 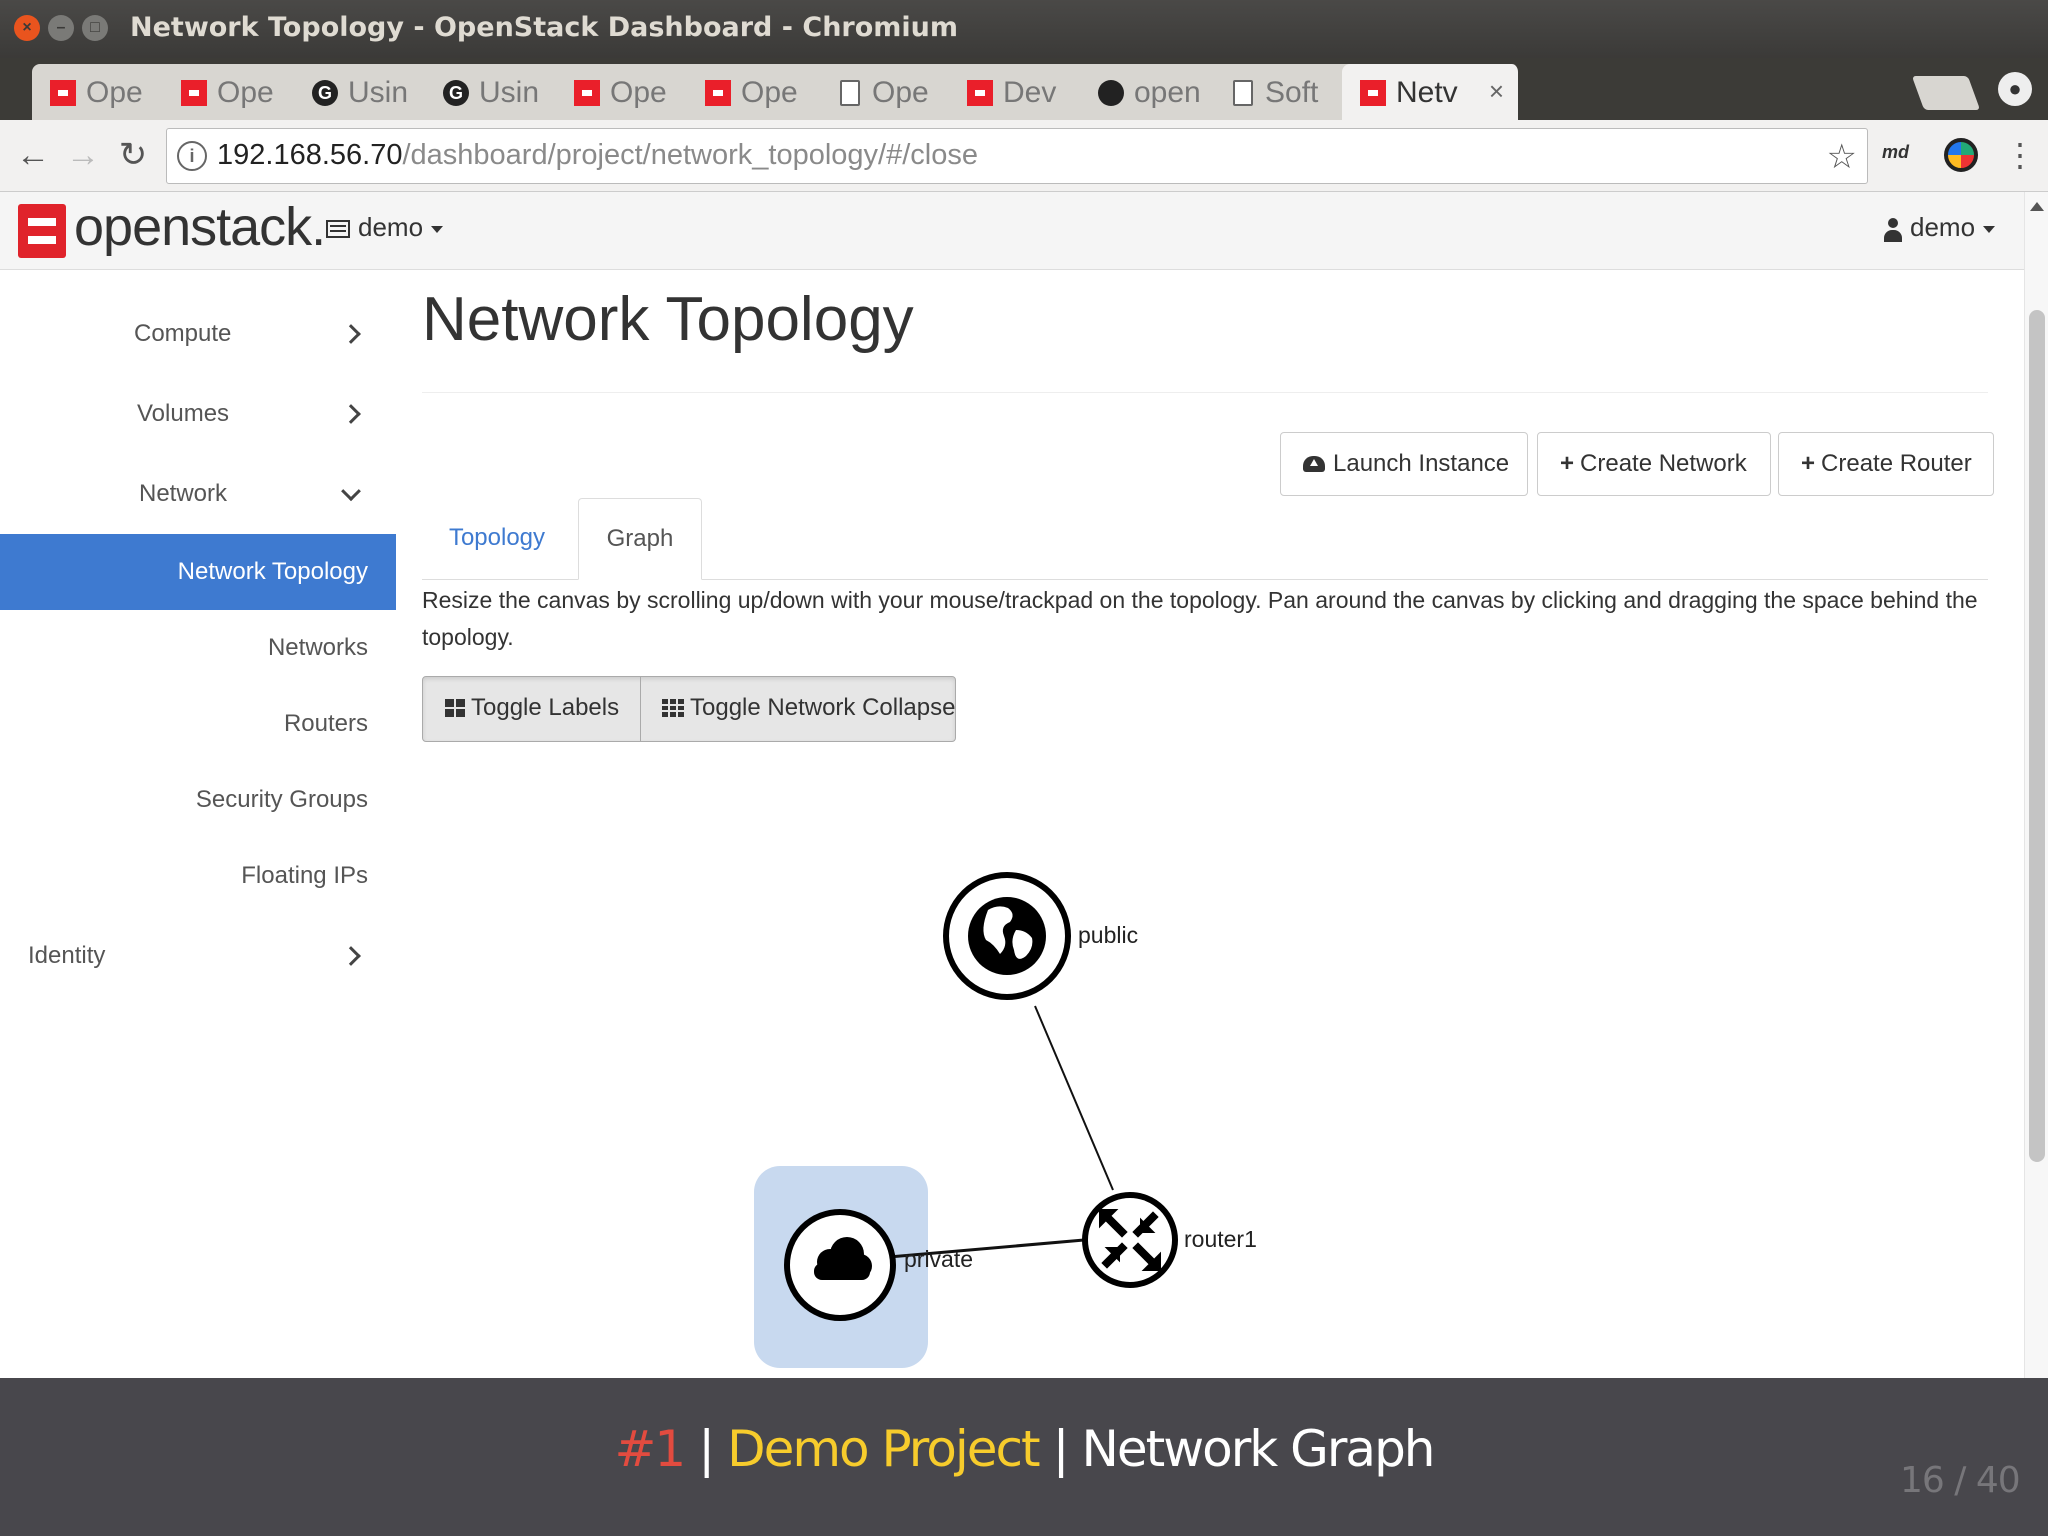 I want to click on project-icon, so click(x=338, y=229).